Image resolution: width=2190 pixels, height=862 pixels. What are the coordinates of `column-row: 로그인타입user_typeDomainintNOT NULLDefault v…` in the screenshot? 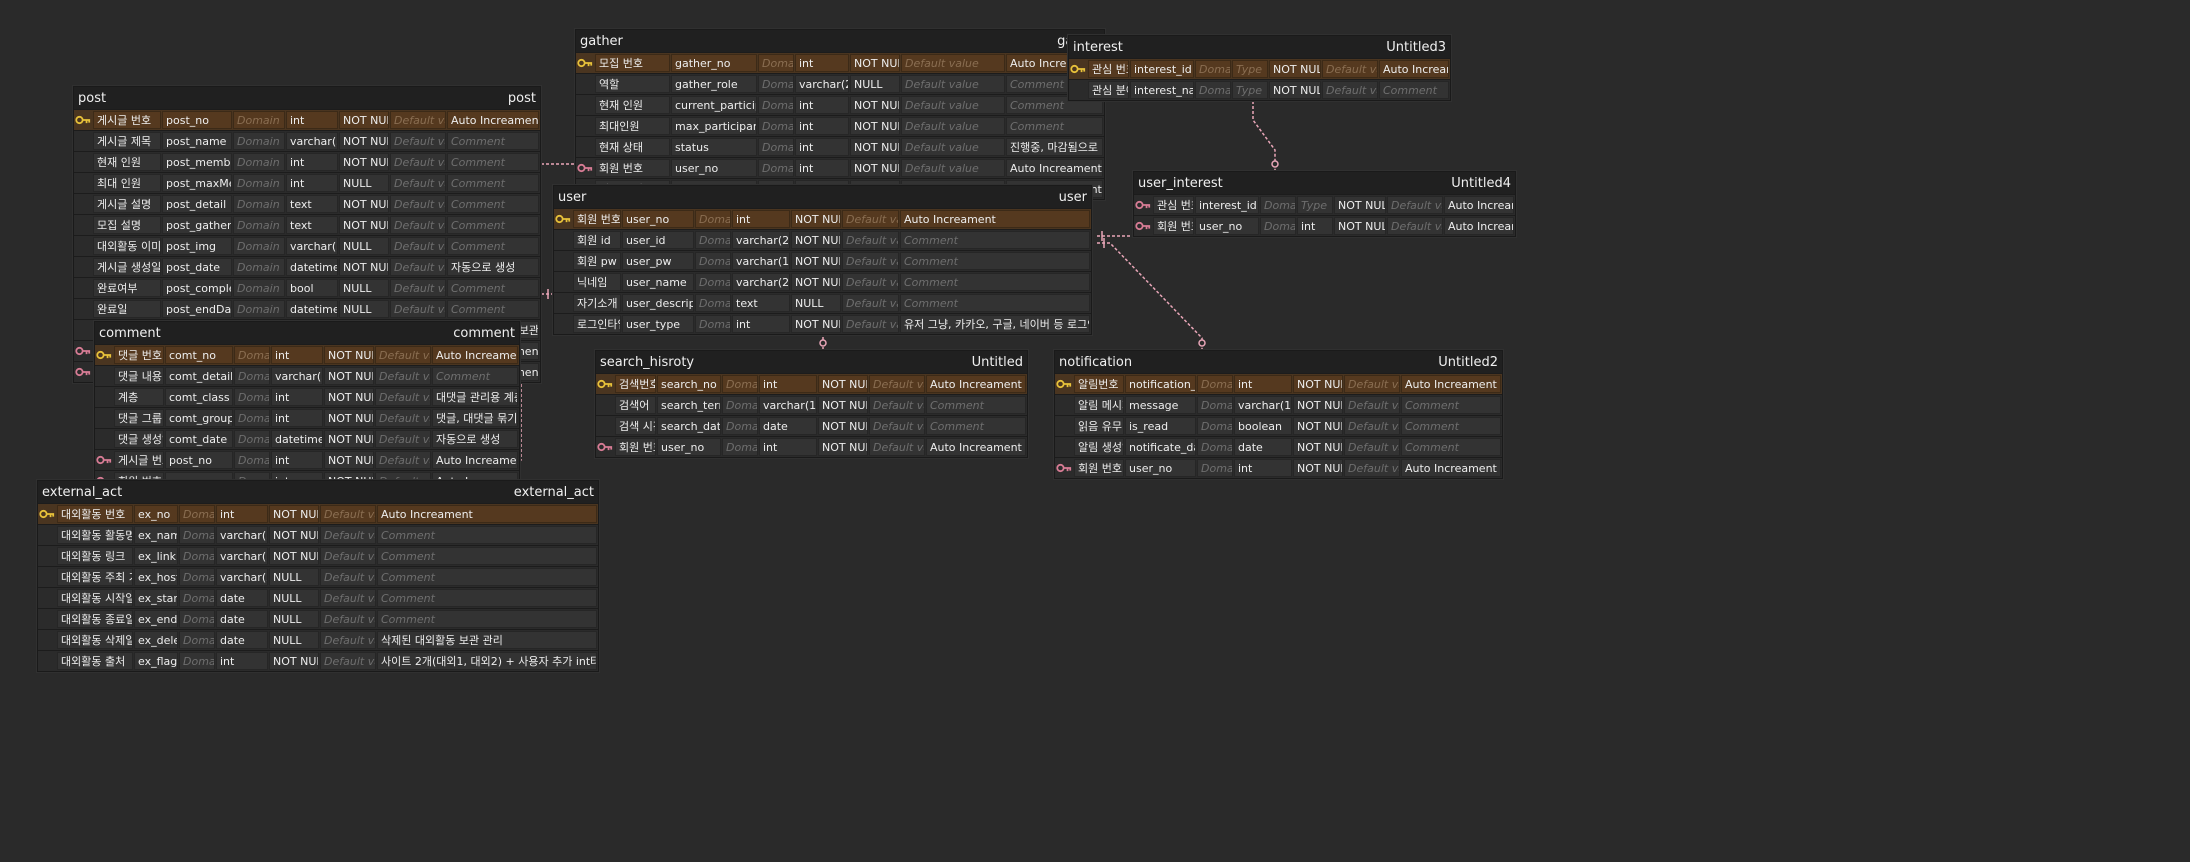 It's located at (822, 323).